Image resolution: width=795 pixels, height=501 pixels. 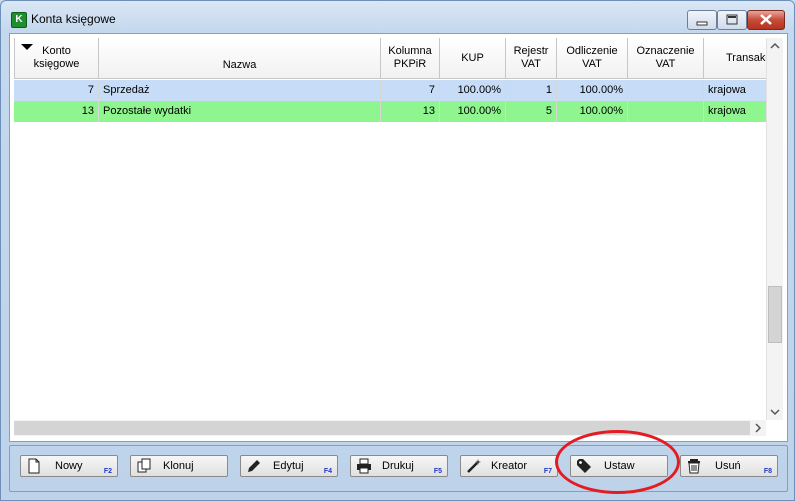 I want to click on clone-button: Klonuj, so click(x=179, y=466).